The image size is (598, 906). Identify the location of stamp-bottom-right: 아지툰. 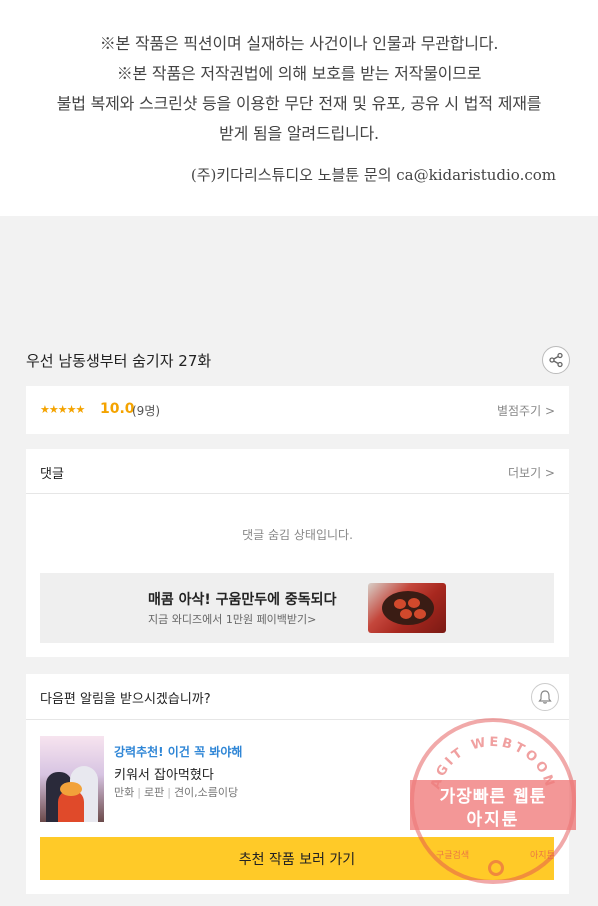
(542, 856).